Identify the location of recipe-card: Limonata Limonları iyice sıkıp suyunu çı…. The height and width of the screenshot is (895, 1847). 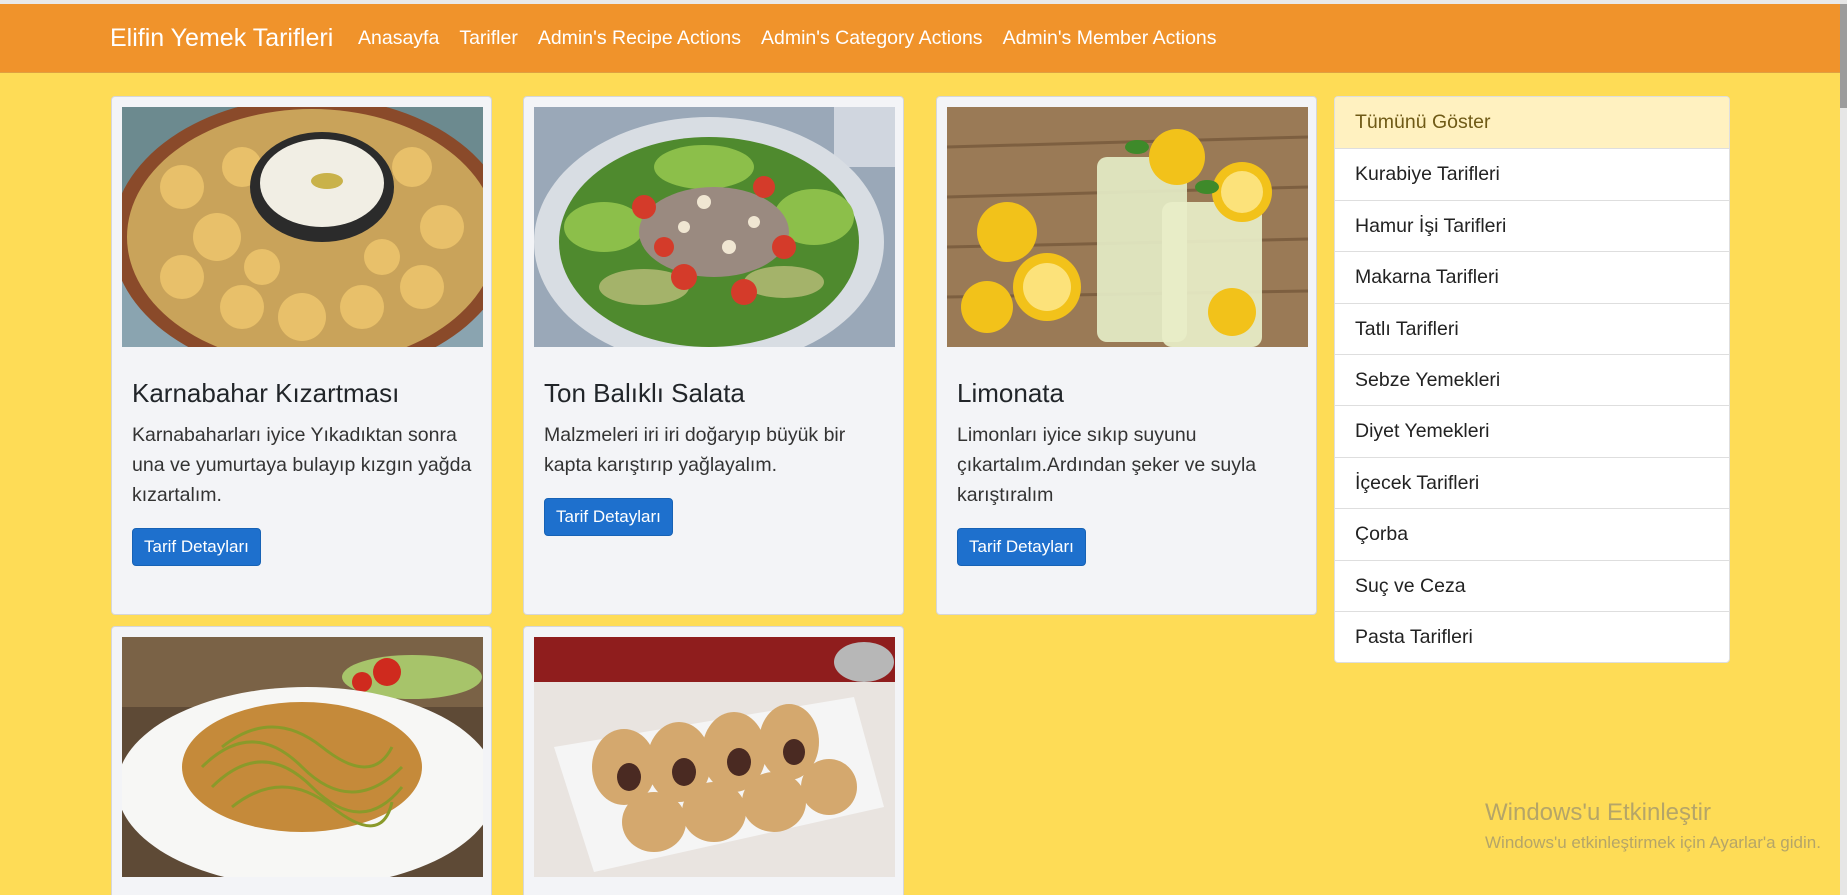
(1126, 355).